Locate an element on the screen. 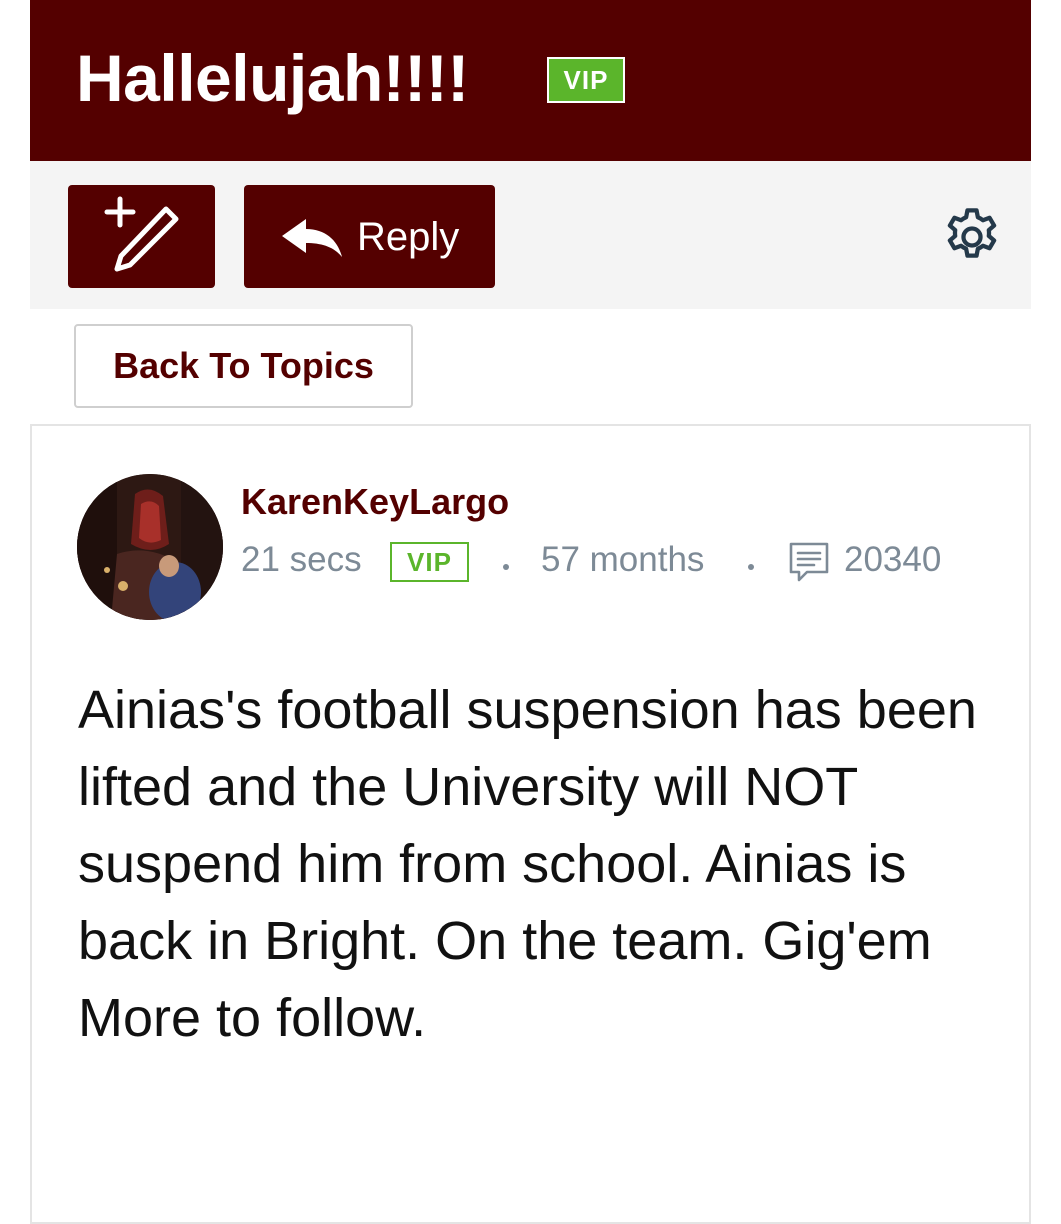  pencil-plus-icon is located at coordinates (141, 234).